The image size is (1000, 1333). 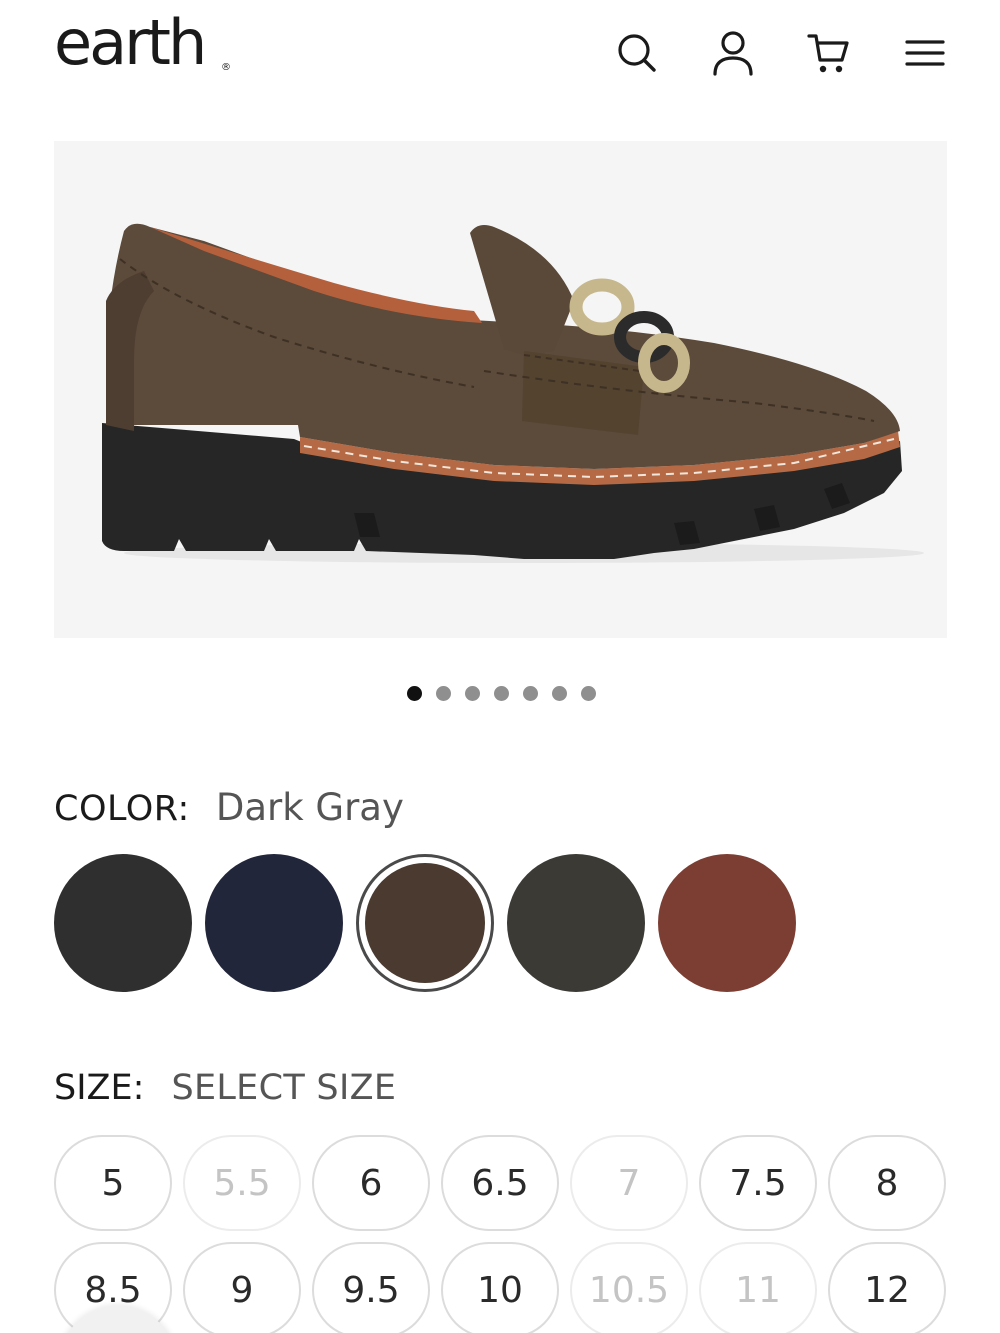 What do you see at coordinates (242, 1287) in the screenshot?
I see `size-option: 9` at bounding box center [242, 1287].